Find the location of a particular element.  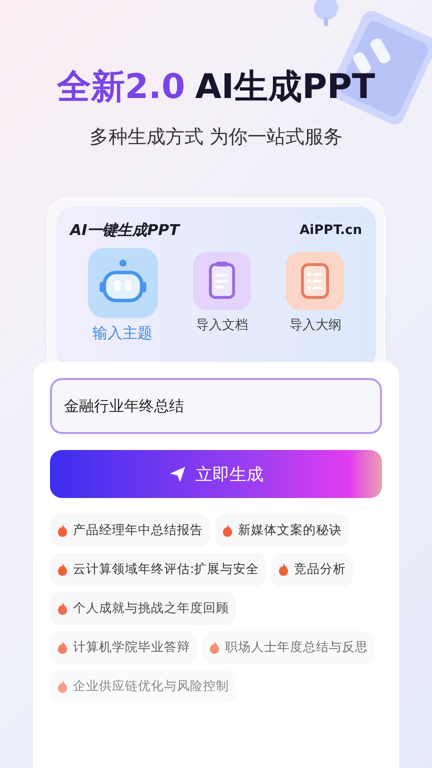

subtitle: 多种生成方式 为你一站式服务 is located at coordinates (216, 137).